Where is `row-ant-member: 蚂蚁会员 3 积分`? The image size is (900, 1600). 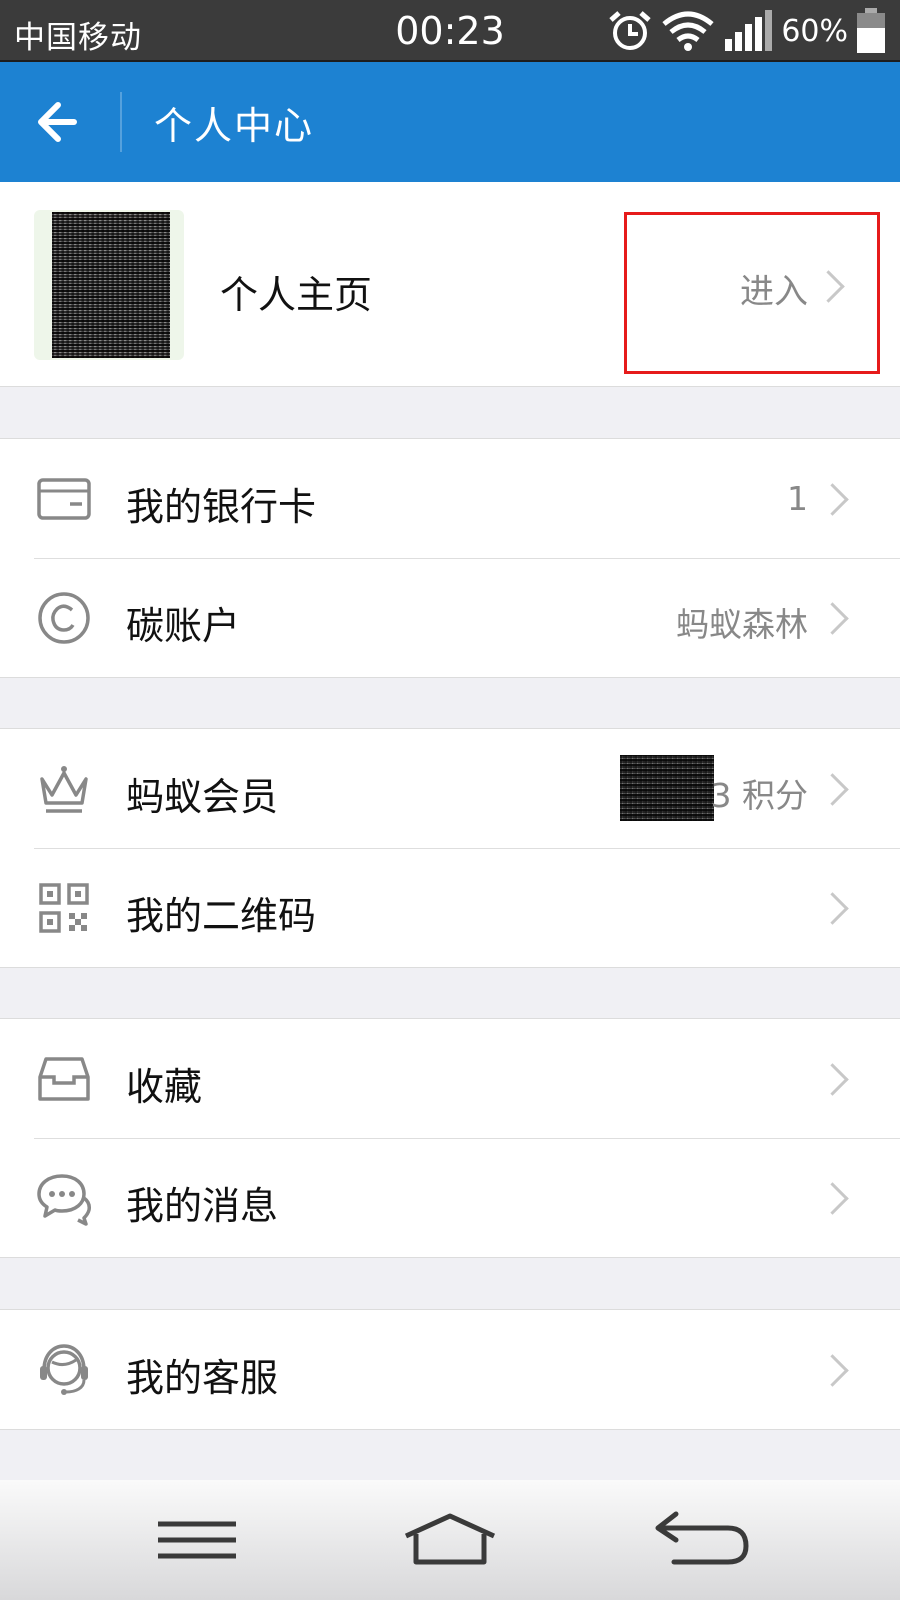
row-ant-member: 蚂蚁会员 3 积分 is located at coordinates (450, 788).